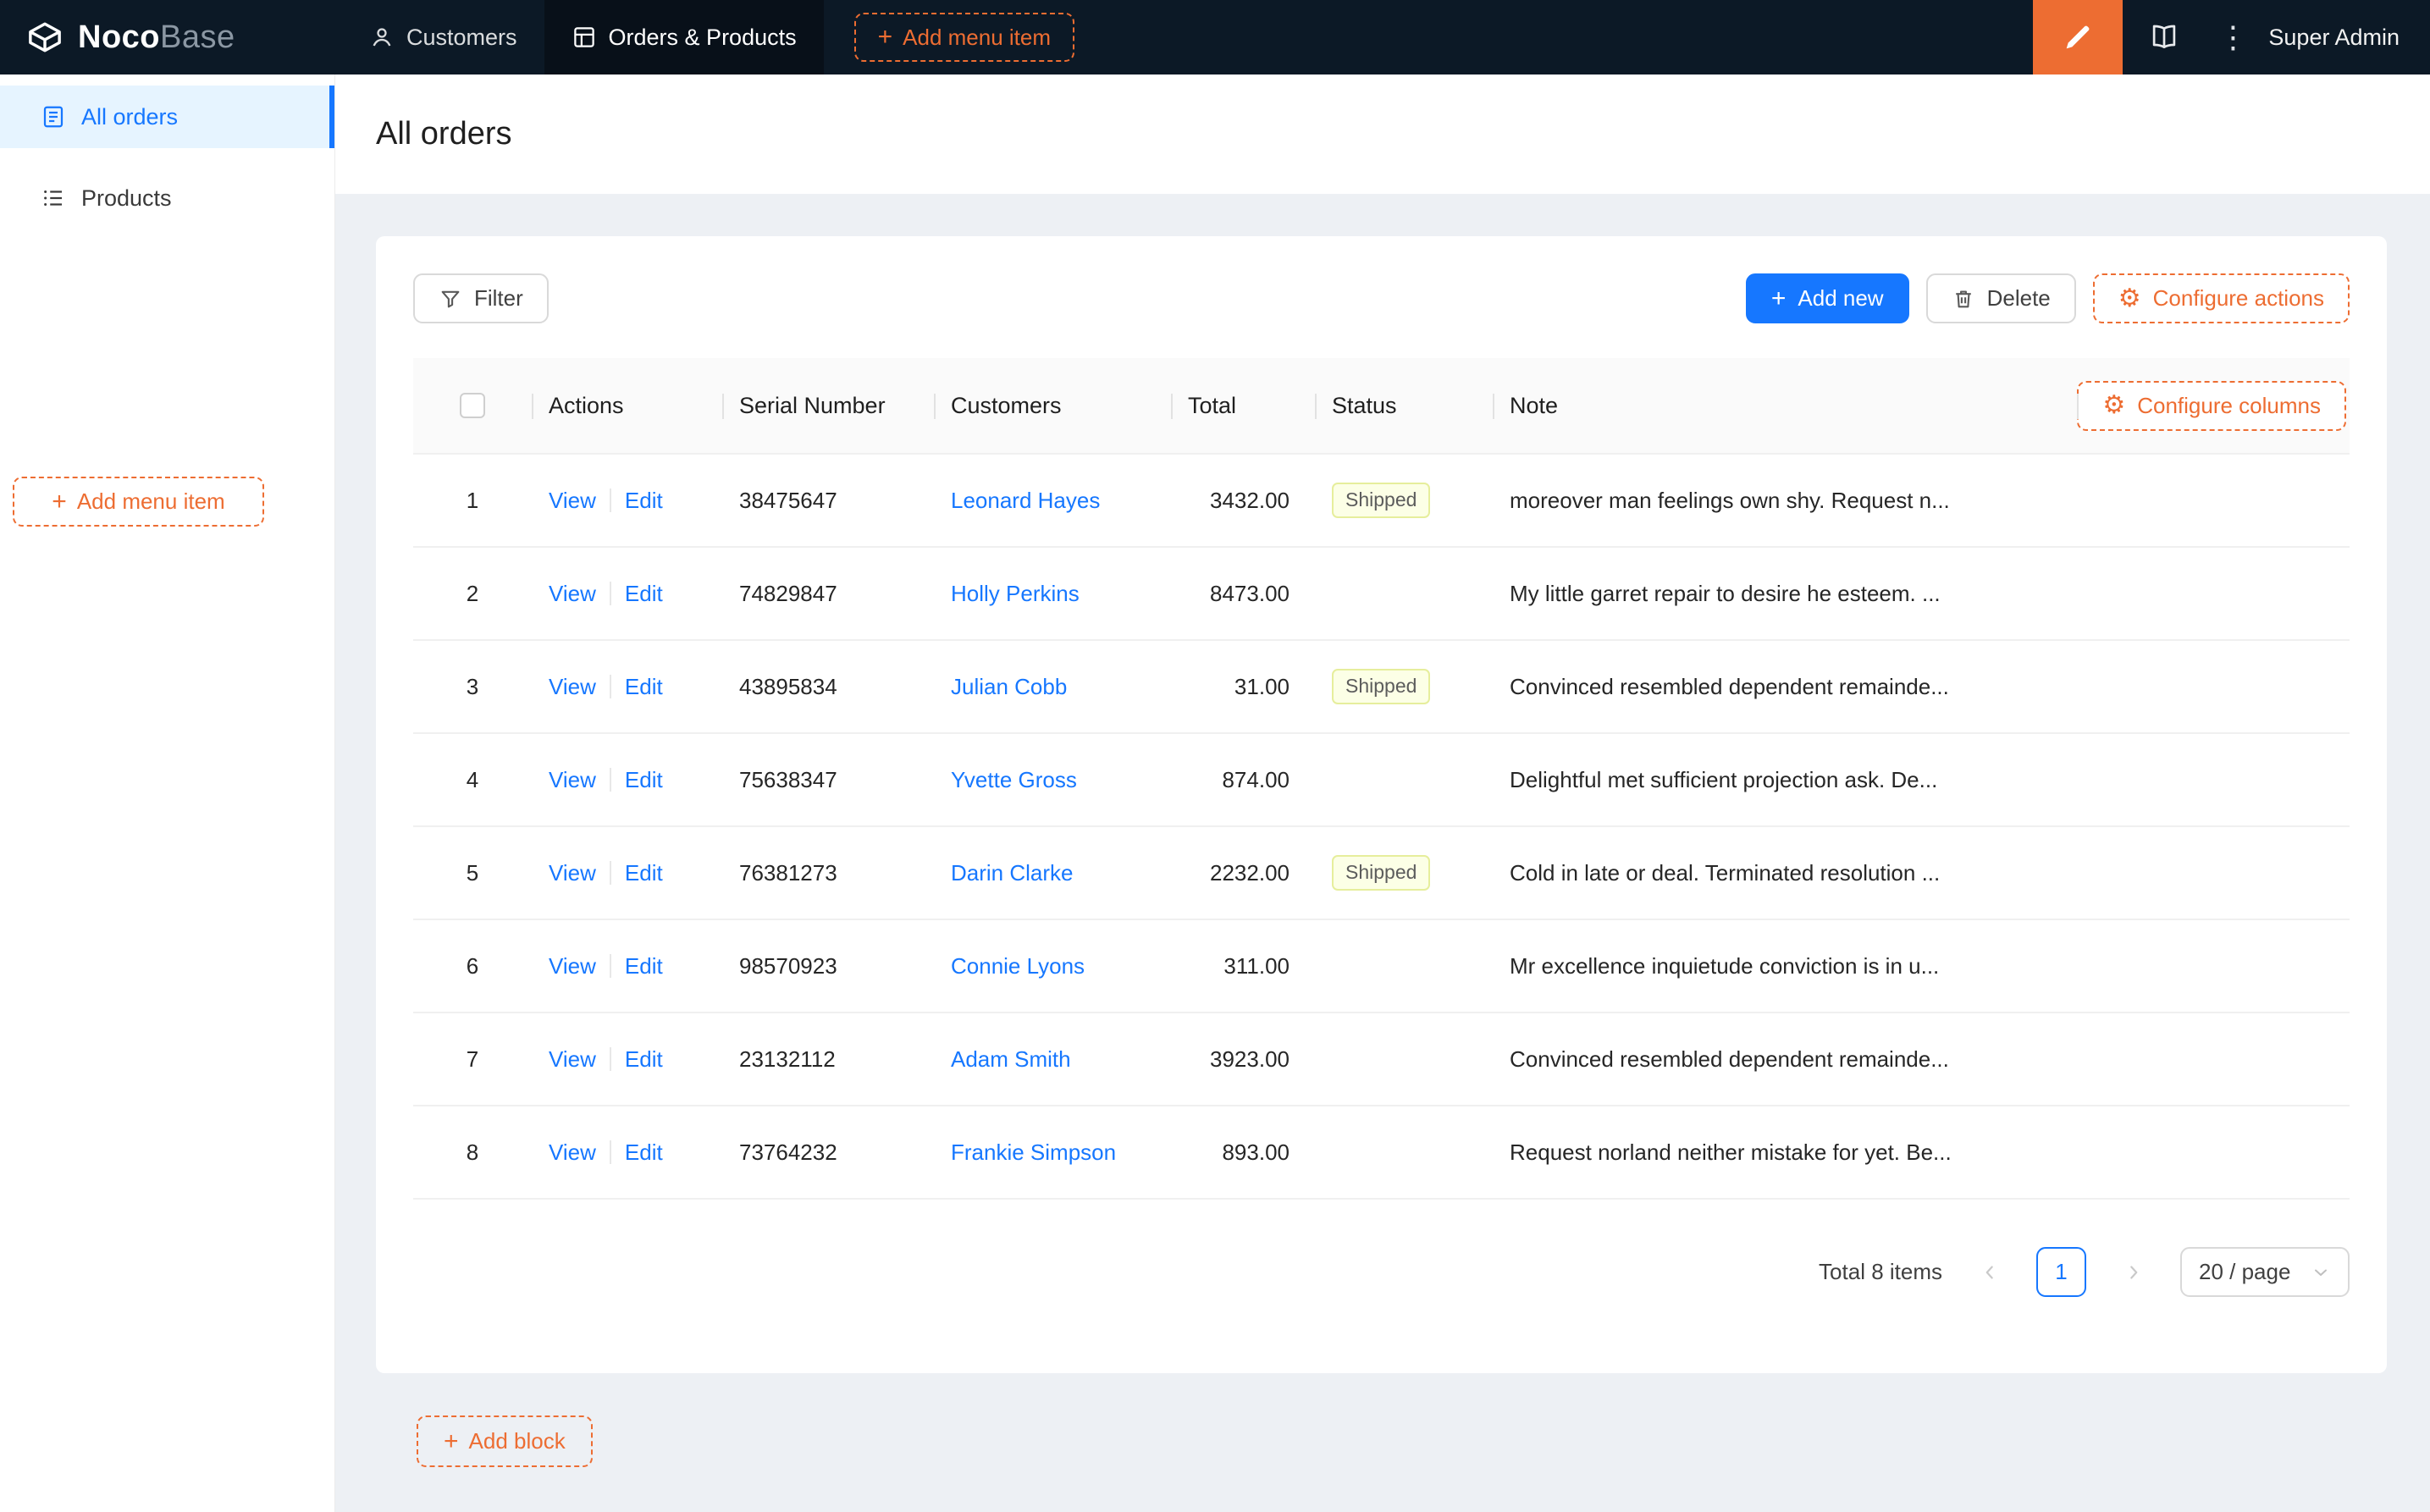 The image size is (2430, 1512). Describe the element at coordinates (472, 872) in the screenshot. I see `row-index: 5` at that location.